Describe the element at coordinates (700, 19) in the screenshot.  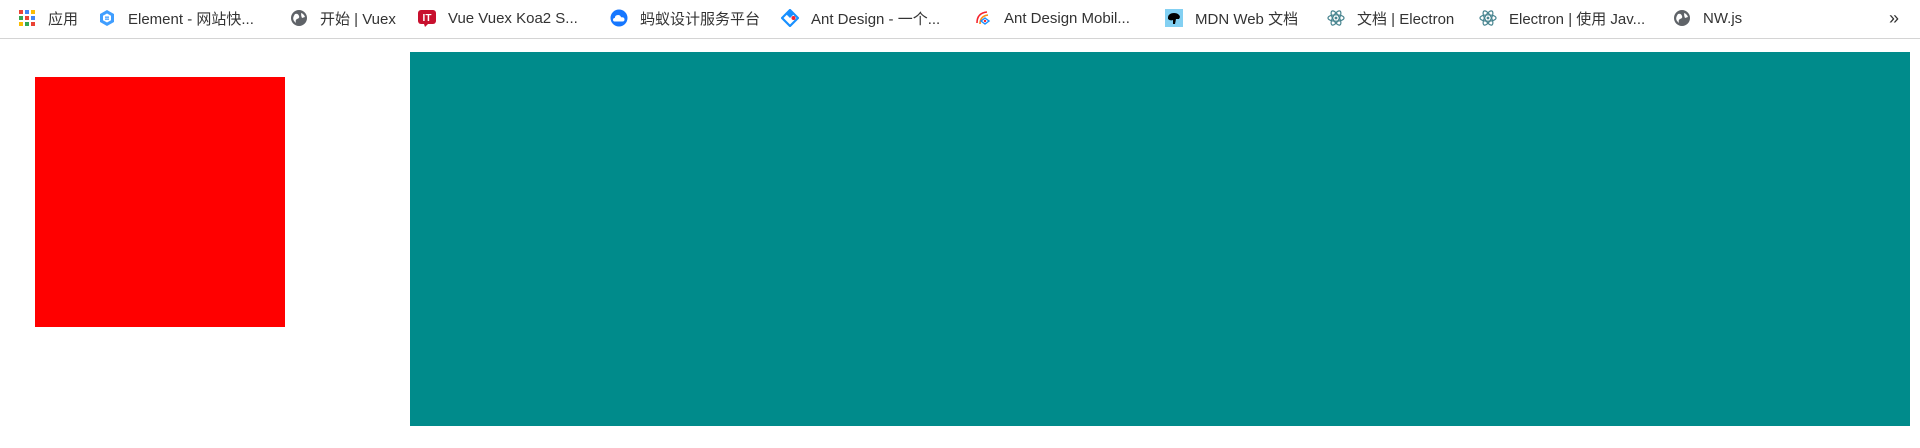
I see `bookmark-label: 蚂蚁设计服务平台` at that location.